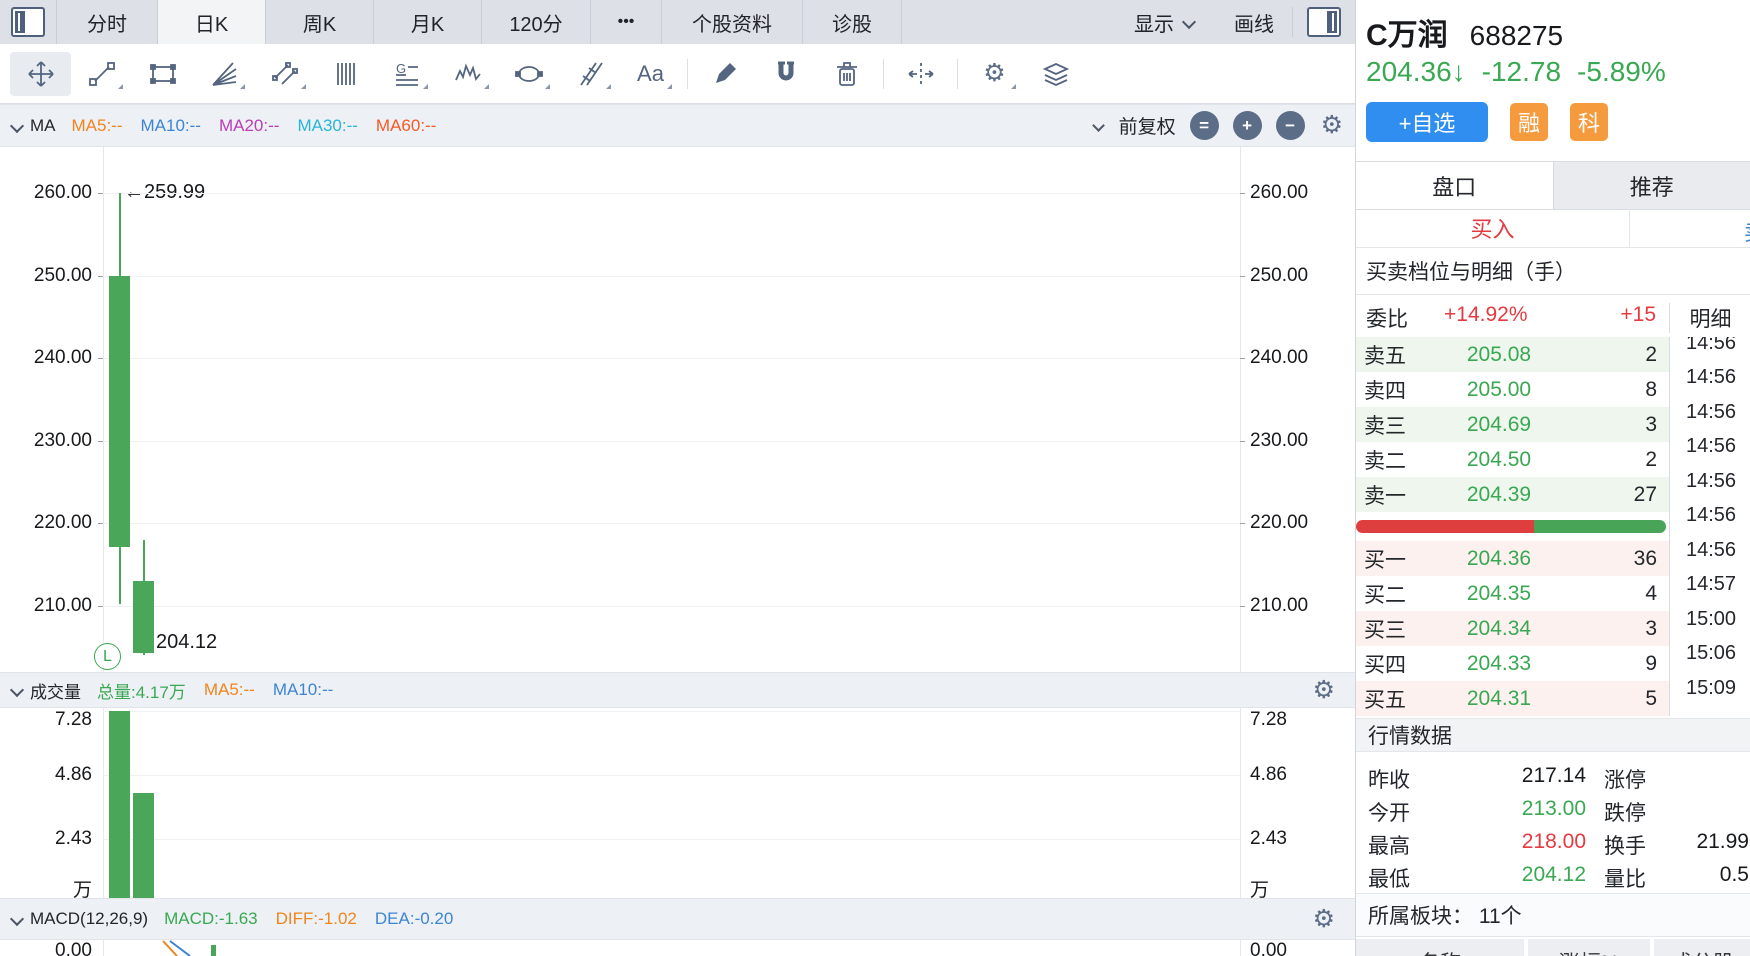 The image size is (1750, 956). I want to click on buy-side-button: 买入, so click(1493, 228).